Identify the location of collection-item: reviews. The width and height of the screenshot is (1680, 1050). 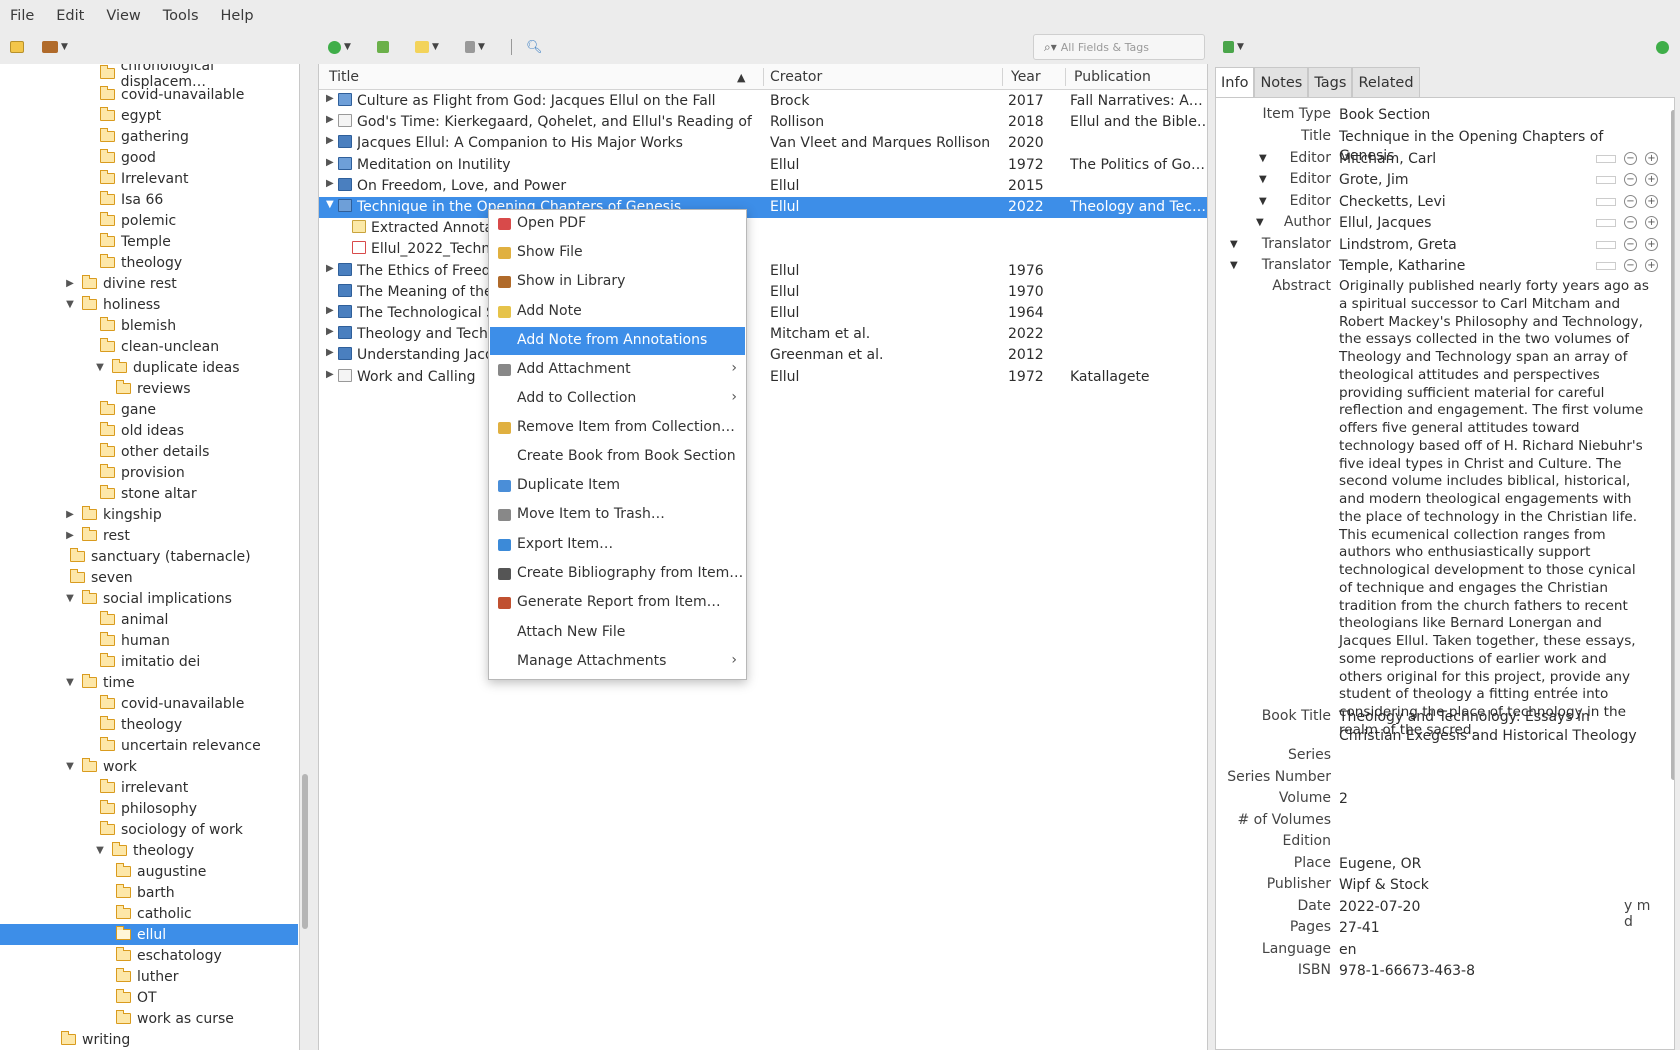
(149, 388).